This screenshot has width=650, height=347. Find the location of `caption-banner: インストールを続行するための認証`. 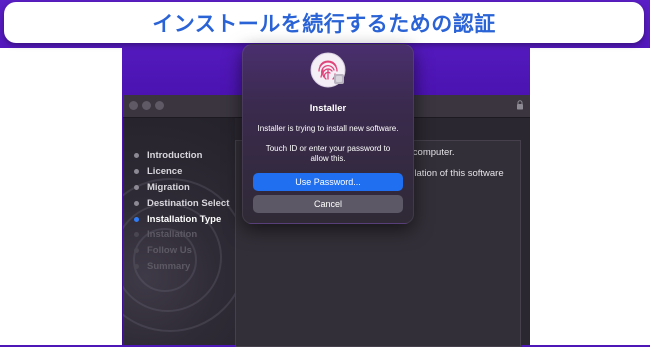

caption-banner: インストールを続行するための認証 is located at coordinates (324, 22).